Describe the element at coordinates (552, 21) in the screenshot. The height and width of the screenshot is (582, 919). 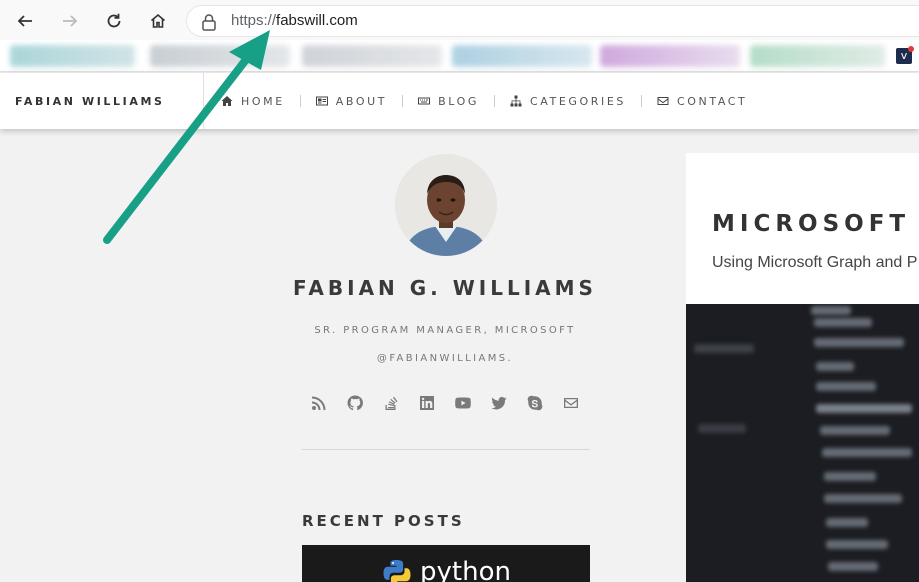
I see `address-bar: https://fabswill.com` at that location.